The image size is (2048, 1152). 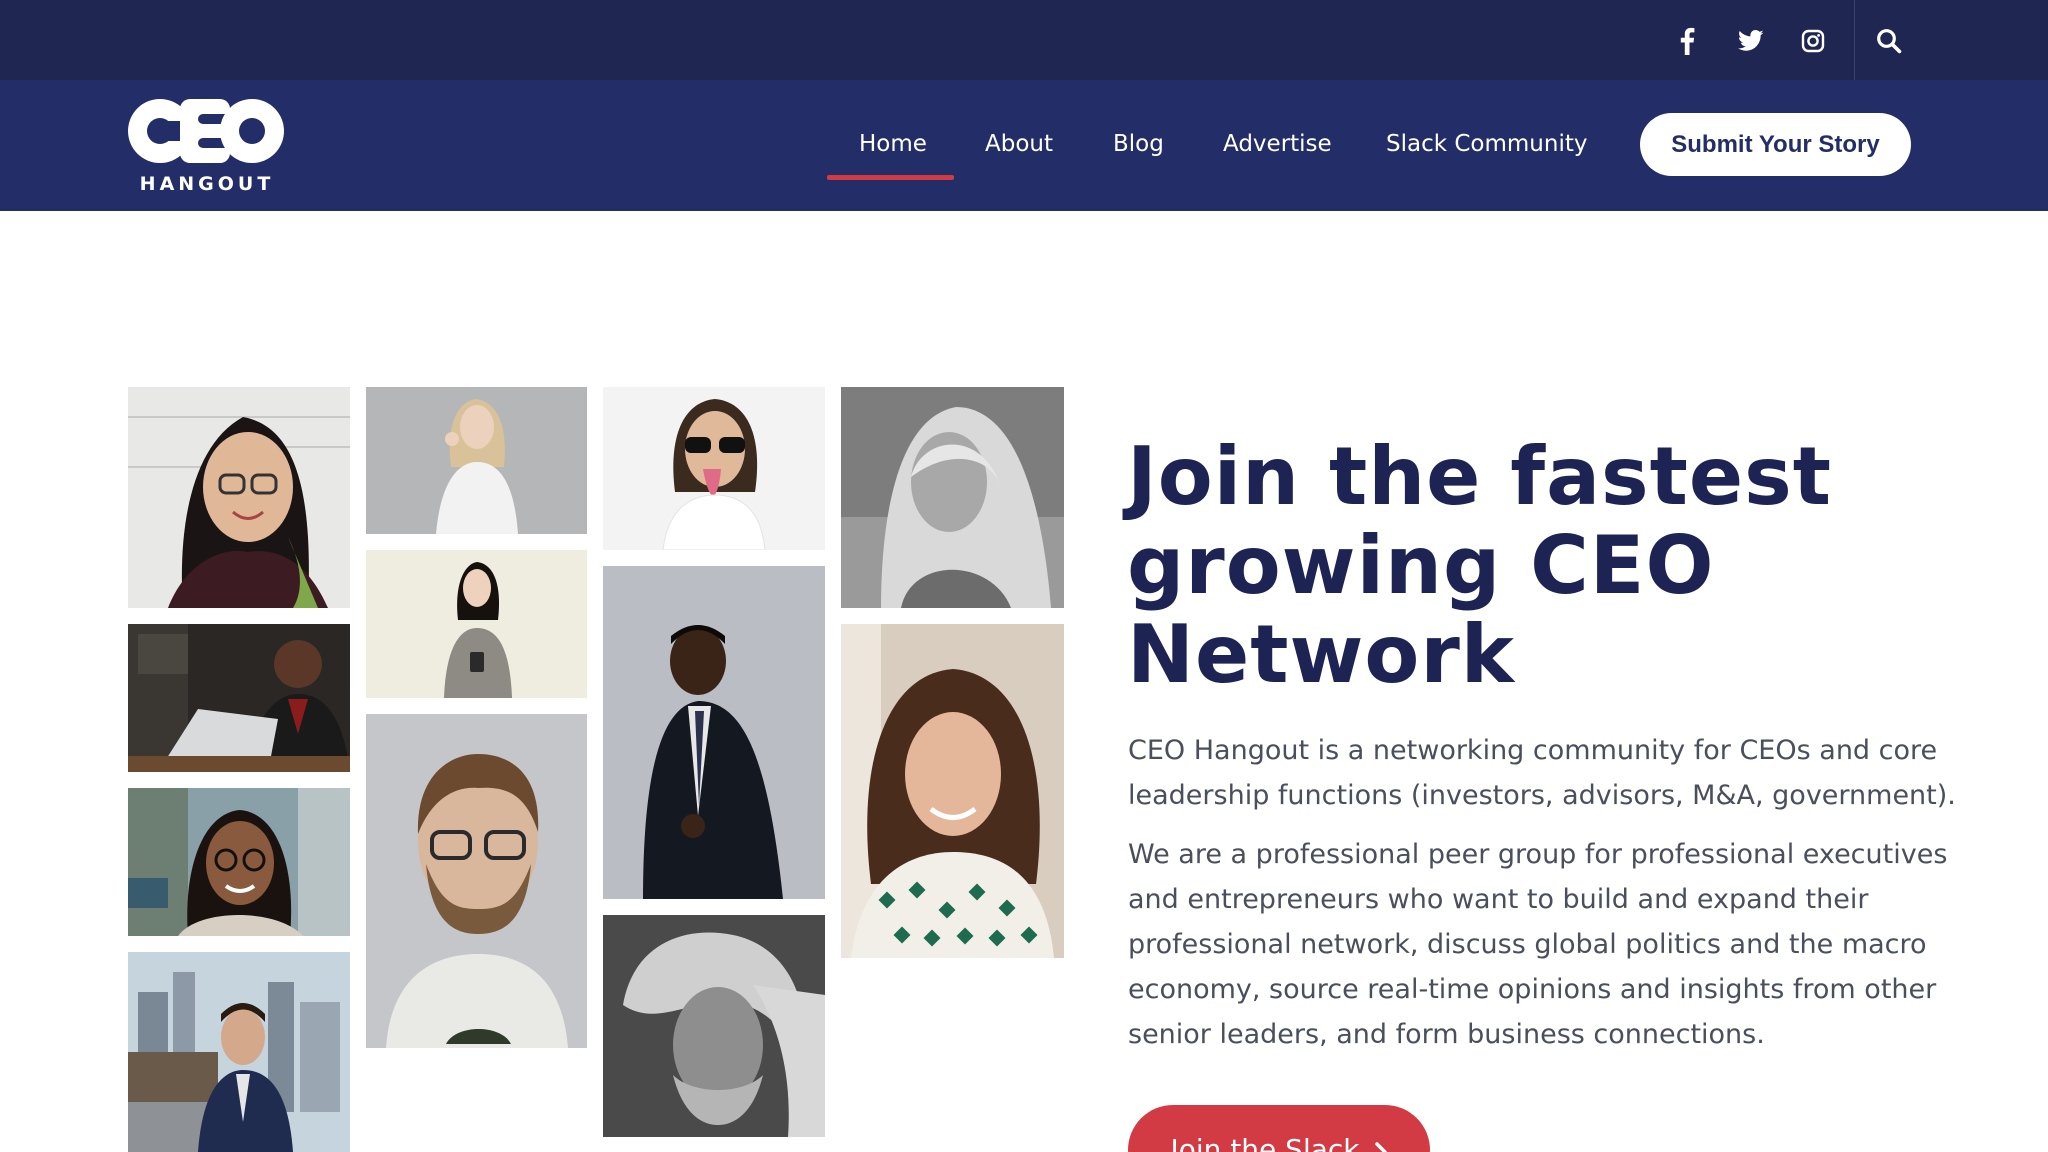 What do you see at coordinates (239, 1052) in the screenshot?
I see `portrait-man-suit-city` at bounding box center [239, 1052].